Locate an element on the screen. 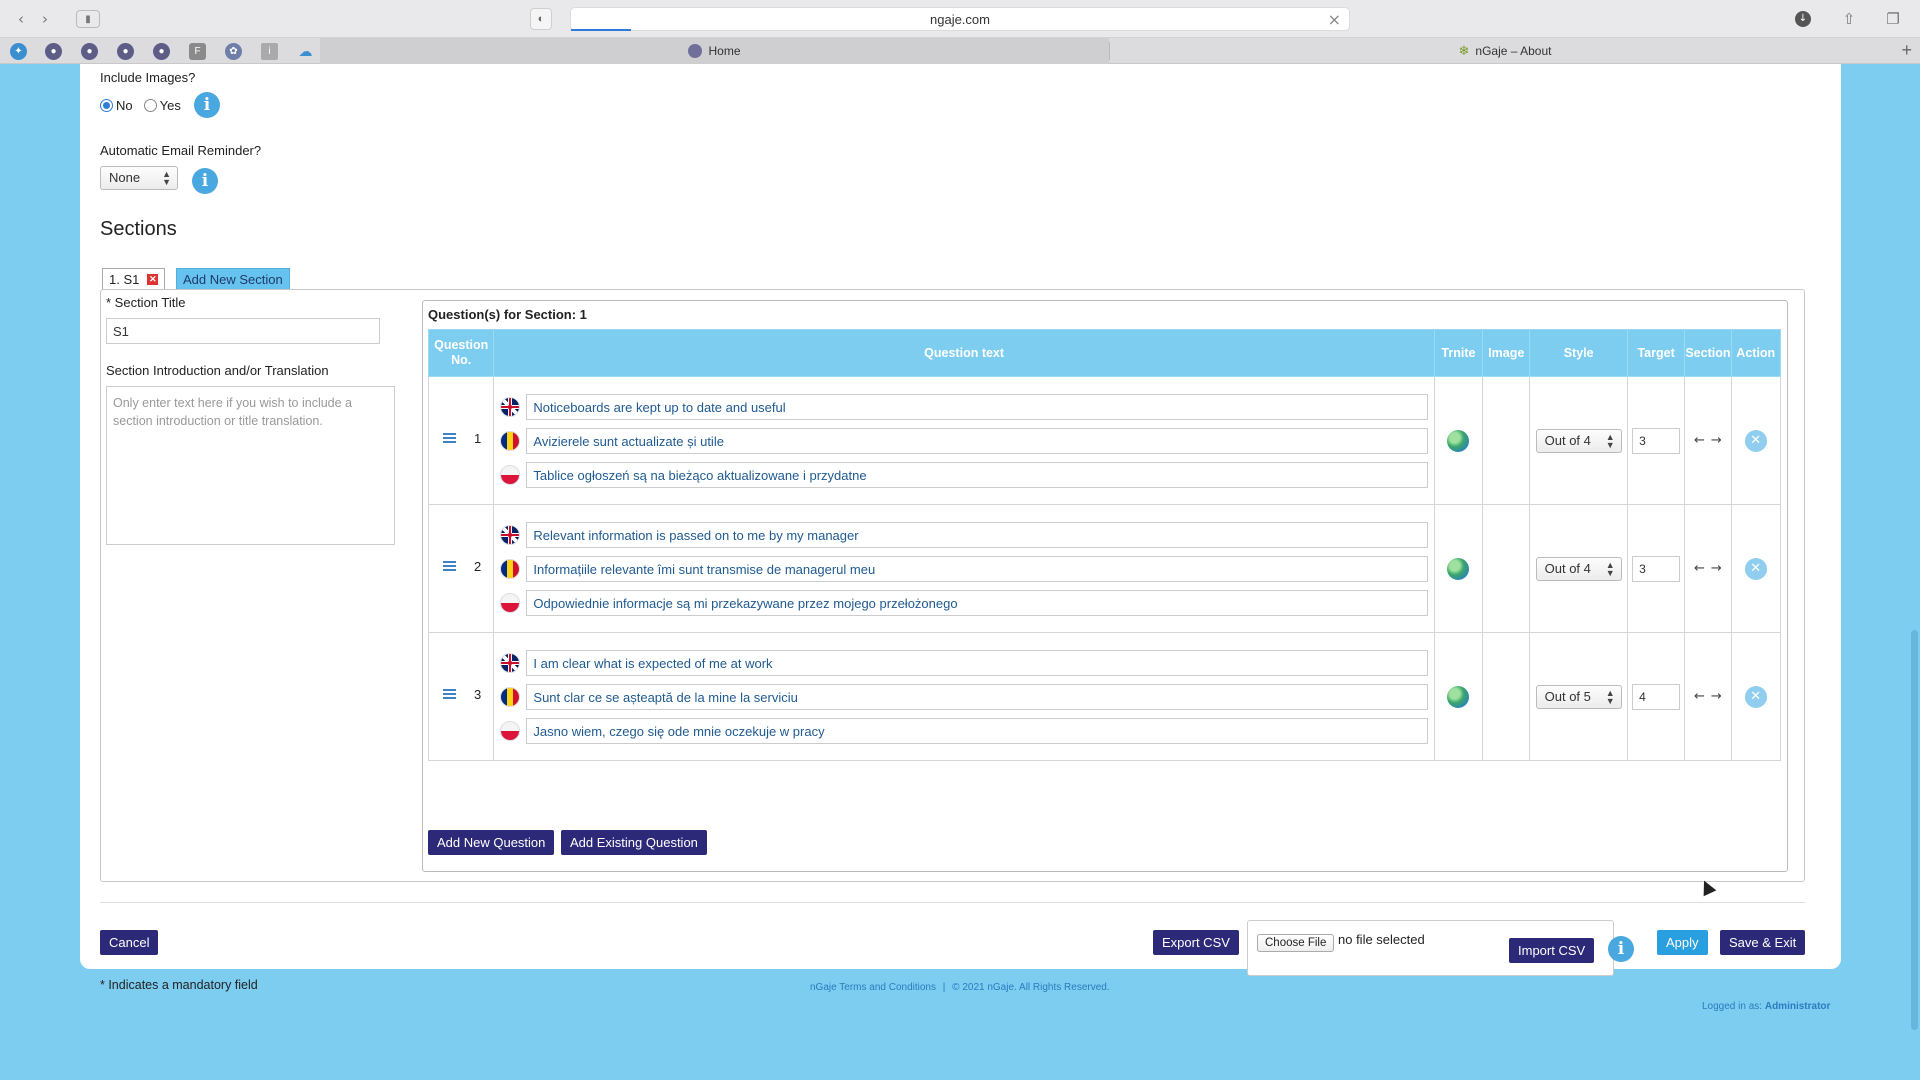 This screenshot has height=1080, width=1920. include-images-no-label: No is located at coordinates (124, 105).